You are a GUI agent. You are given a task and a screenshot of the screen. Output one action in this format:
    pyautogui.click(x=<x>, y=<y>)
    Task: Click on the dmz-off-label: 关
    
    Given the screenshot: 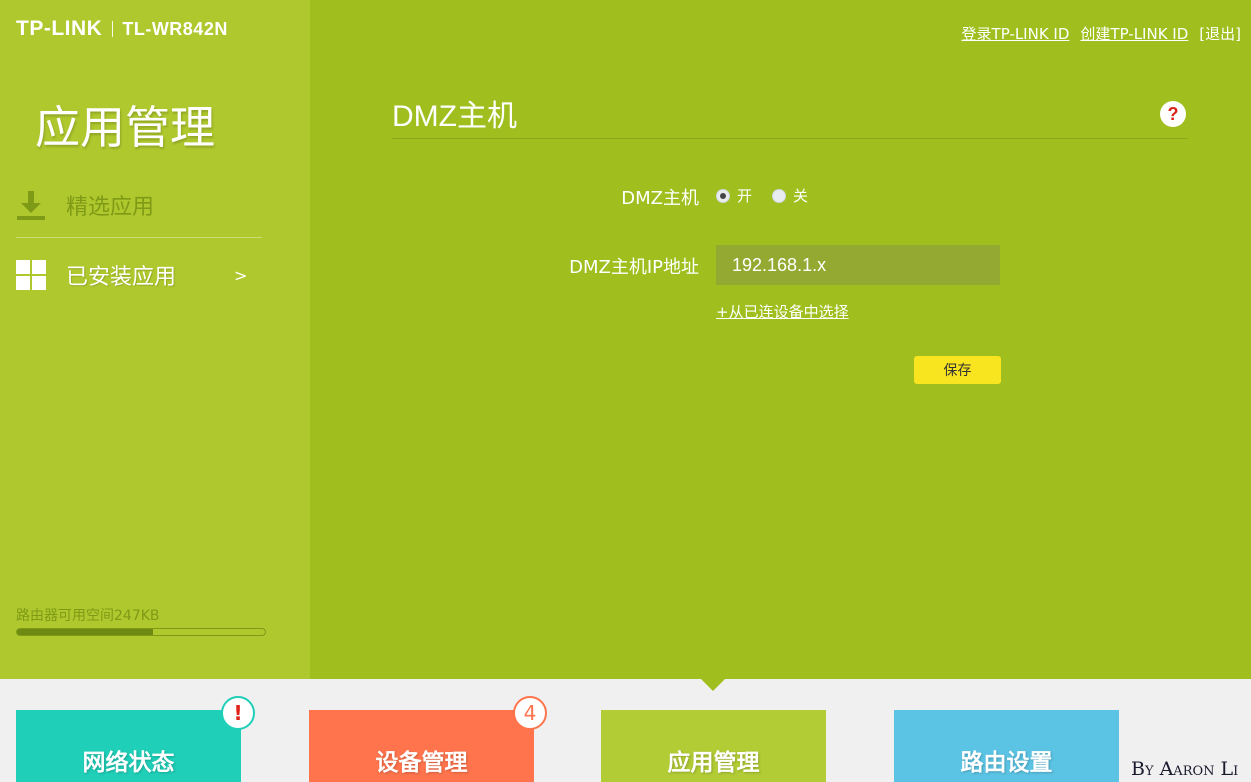 What is the action you would take?
    pyautogui.click(x=801, y=196)
    